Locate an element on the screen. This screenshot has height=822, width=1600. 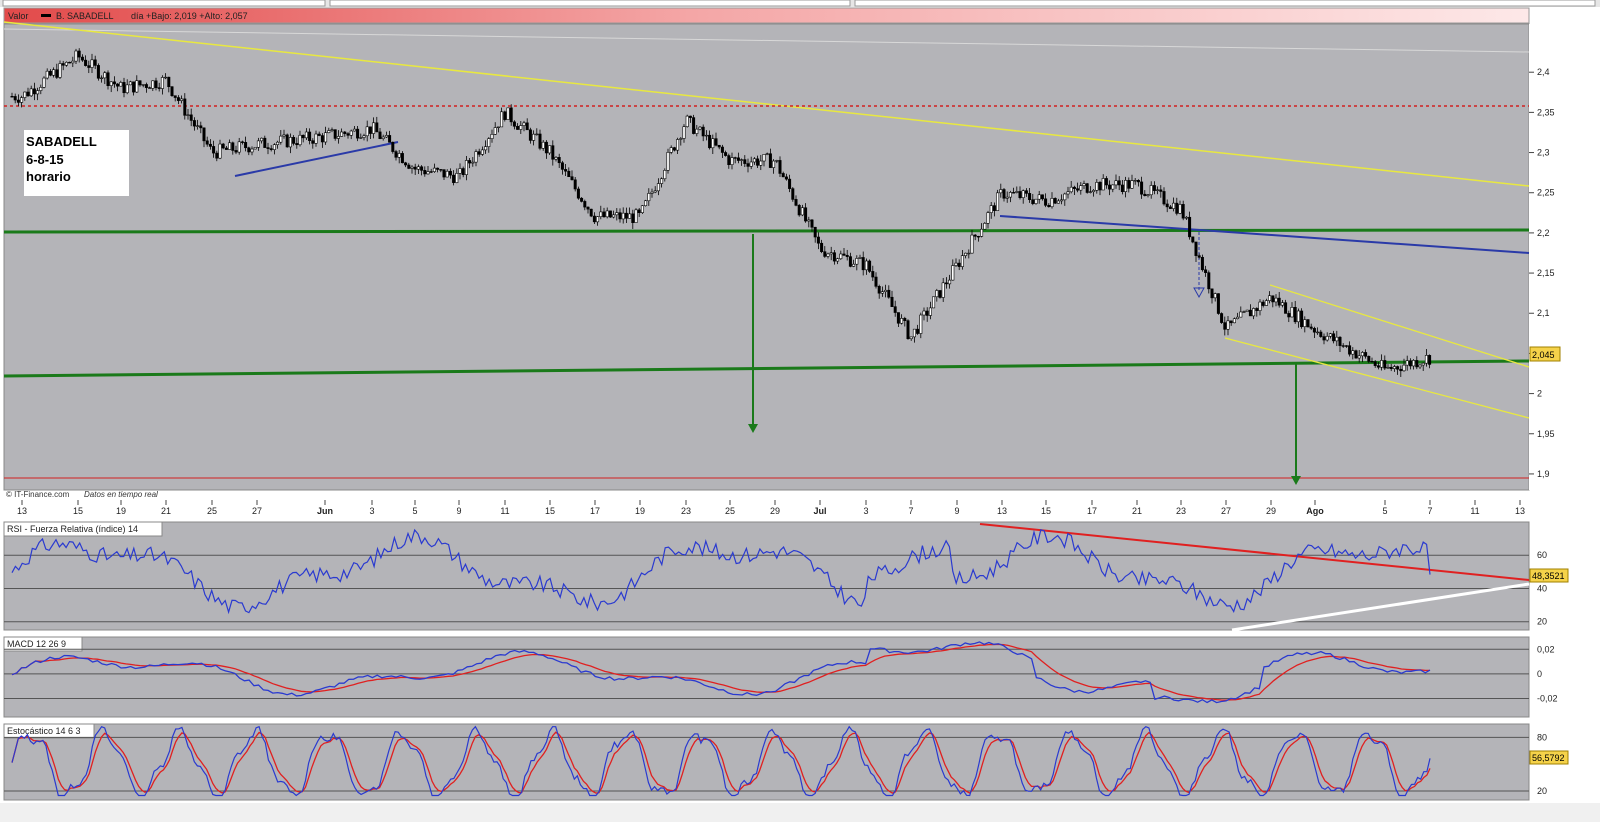
price-y-tick-label: 2,2 is located at coordinates (1543, 233).